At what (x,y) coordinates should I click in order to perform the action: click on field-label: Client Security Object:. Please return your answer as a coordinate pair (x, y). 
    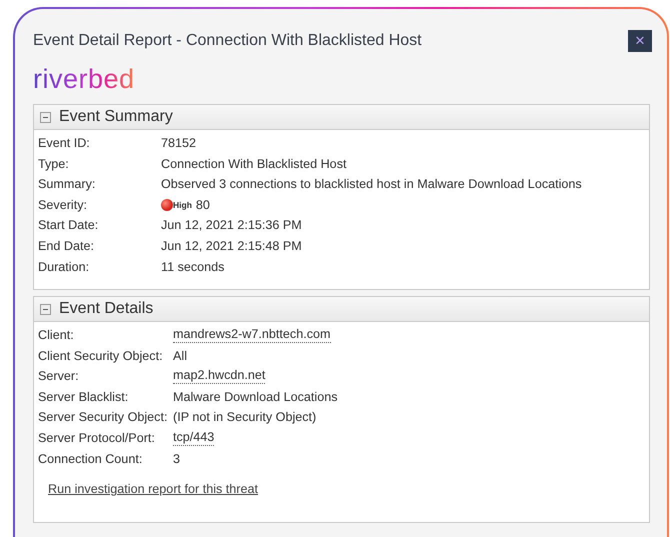
    Looking at the image, I should click on (101, 356).